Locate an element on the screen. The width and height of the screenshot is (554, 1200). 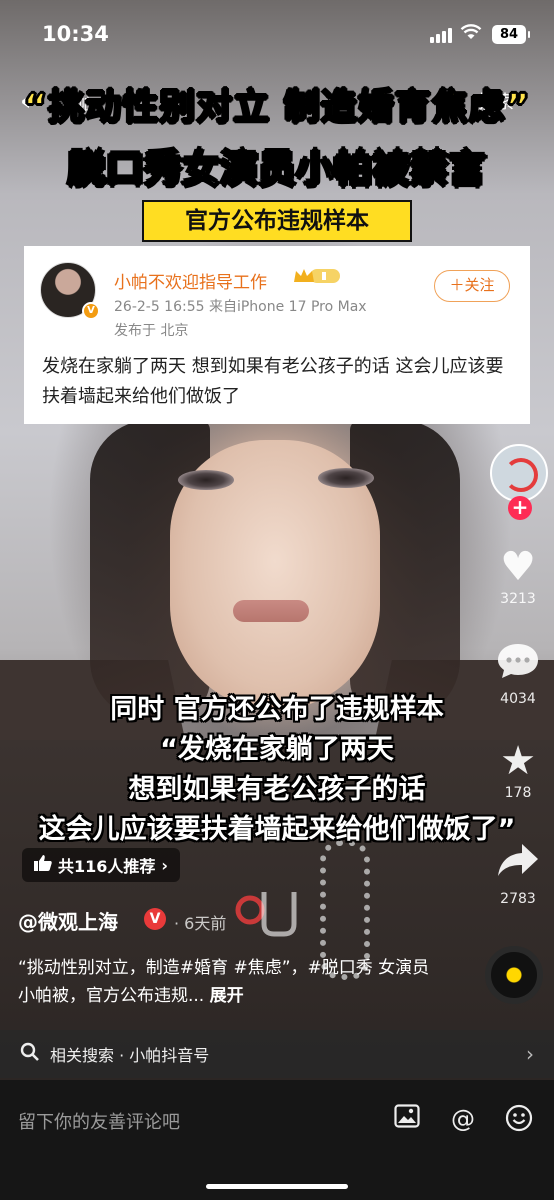
weibo-username: 小帕不欢迎指导工作 is located at coordinates (190, 283).